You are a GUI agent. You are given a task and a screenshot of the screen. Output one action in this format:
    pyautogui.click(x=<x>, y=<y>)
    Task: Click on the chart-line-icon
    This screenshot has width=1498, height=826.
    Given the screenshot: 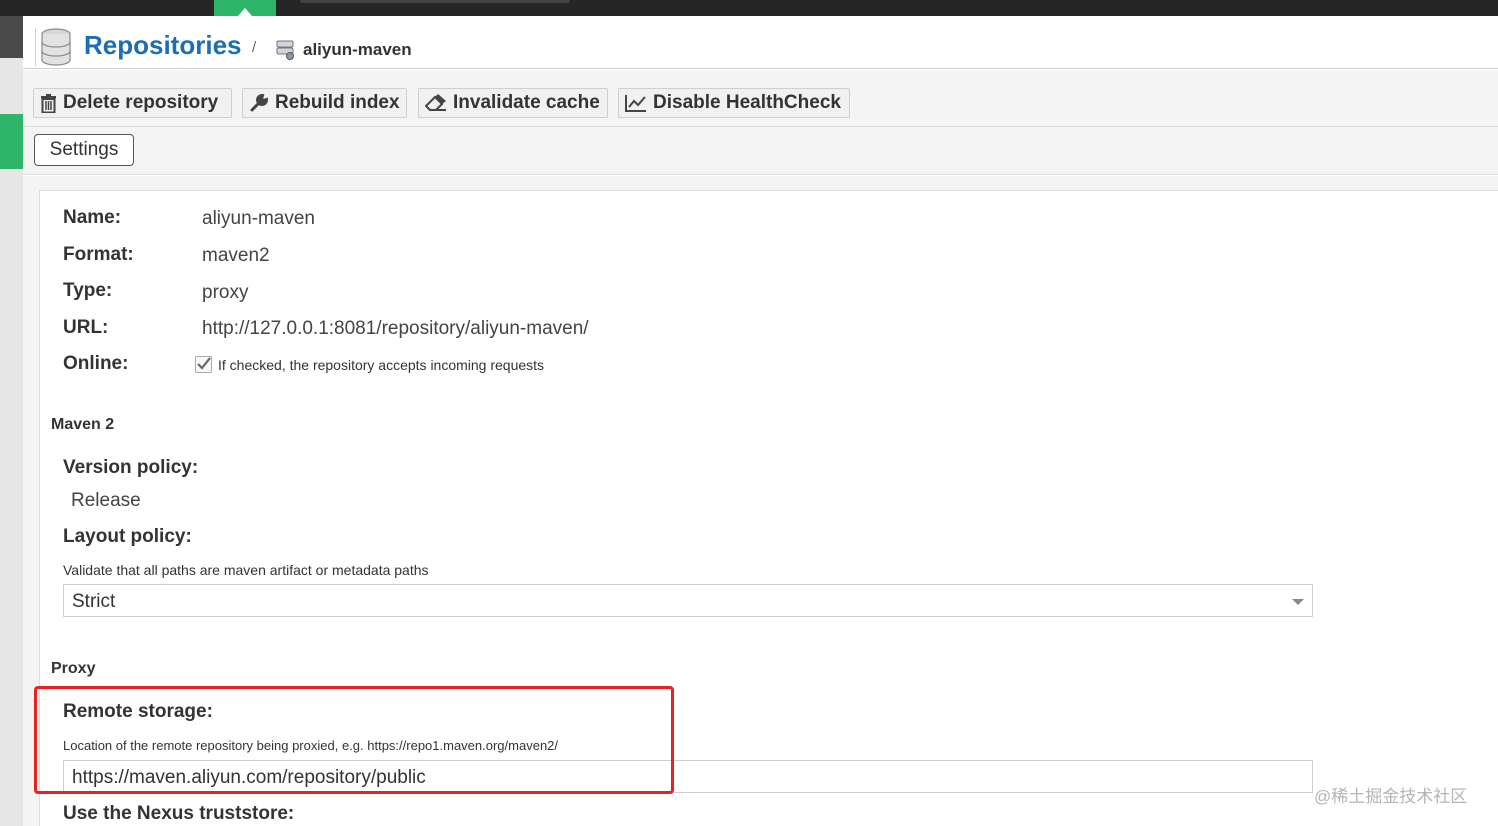 What is the action you would take?
    pyautogui.click(x=635, y=103)
    